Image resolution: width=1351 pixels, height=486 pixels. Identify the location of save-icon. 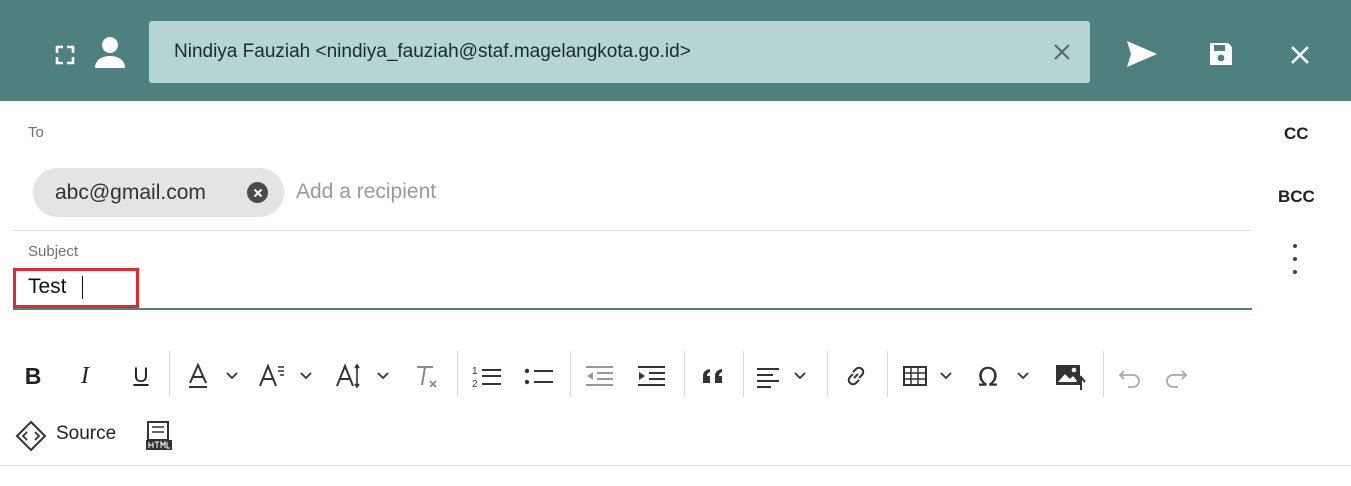
(1221, 54).